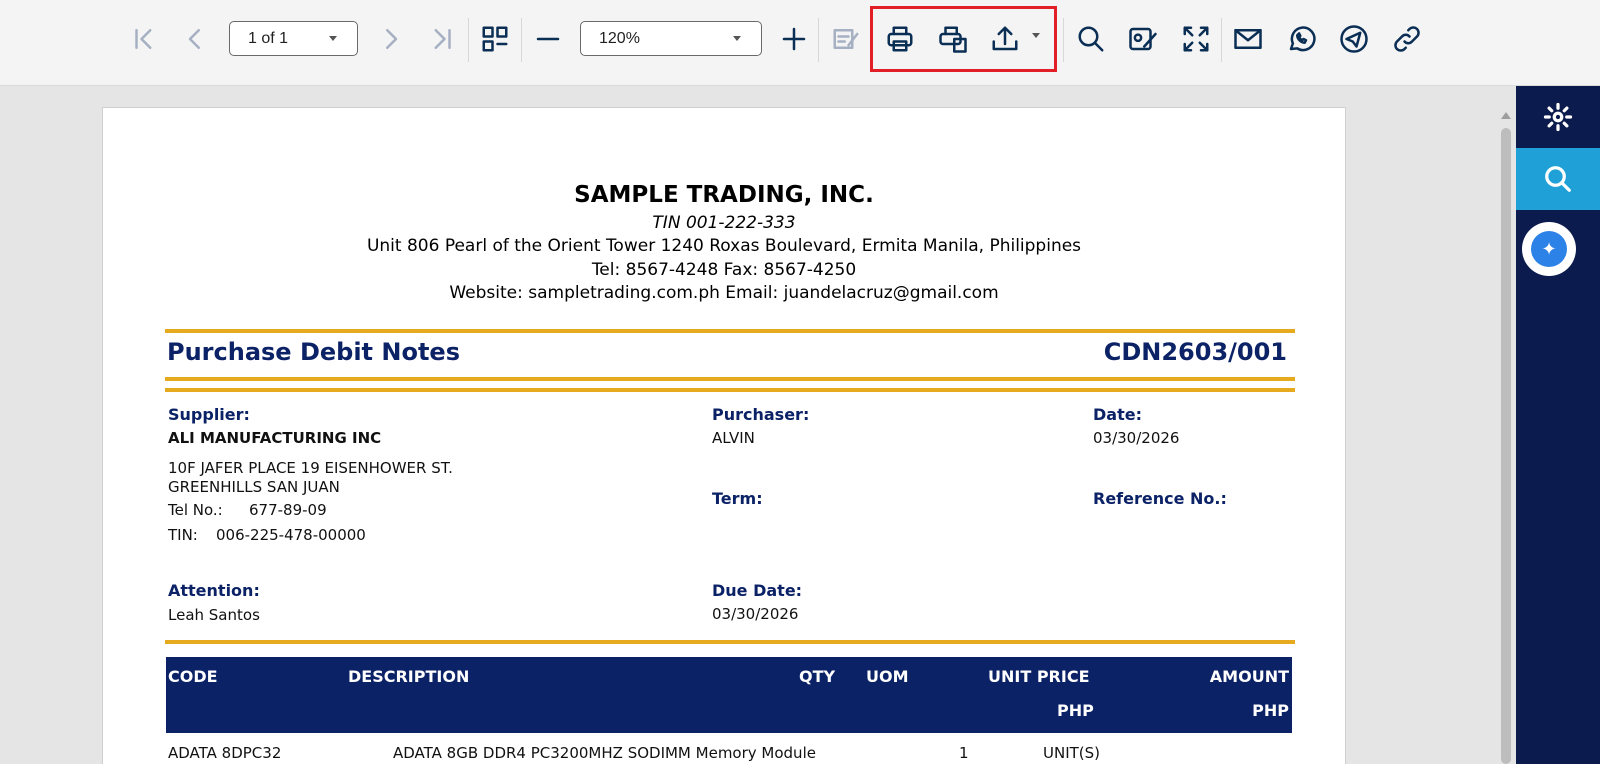 This screenshot has height=764, width=1600. I want to click on sidebar-search-button, so click(1558, 179).